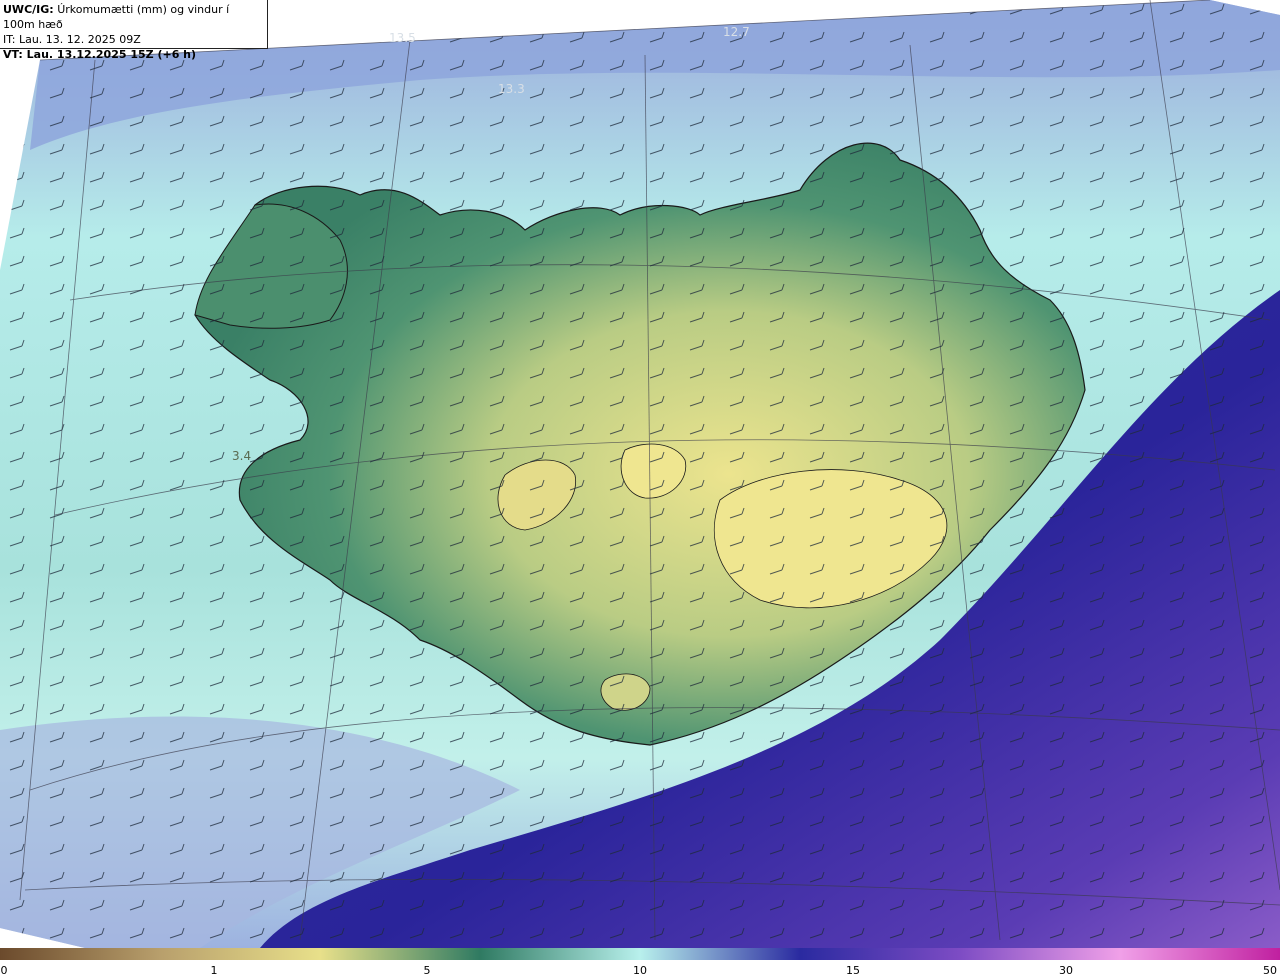  I want to click on issue-time: IT: Lau. 13. 12. 2025 09Z, so click(72, 39).